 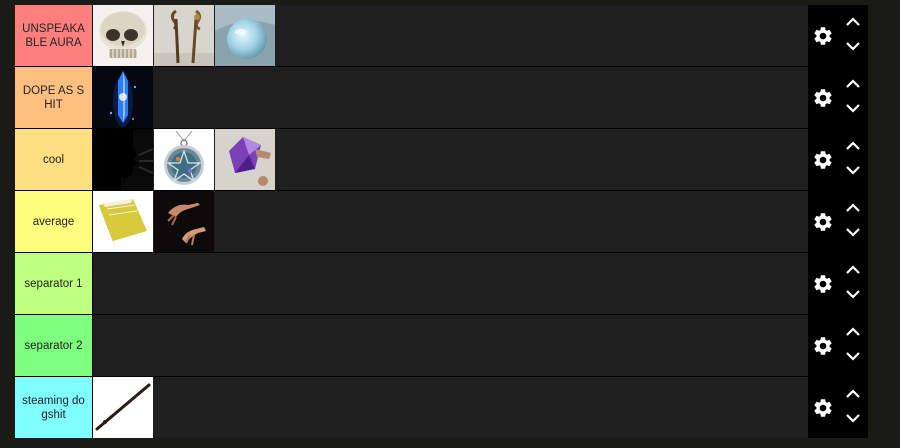 I want to click on tier-label: separator 1, so click(x=53, y=283).